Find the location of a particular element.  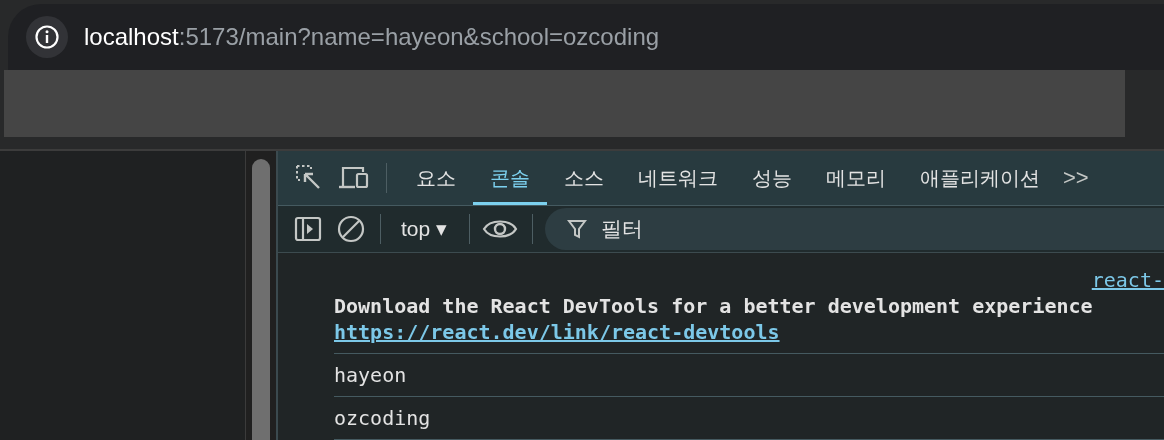

context-dropdown: top ▾ is located at coordinates (424, 229).